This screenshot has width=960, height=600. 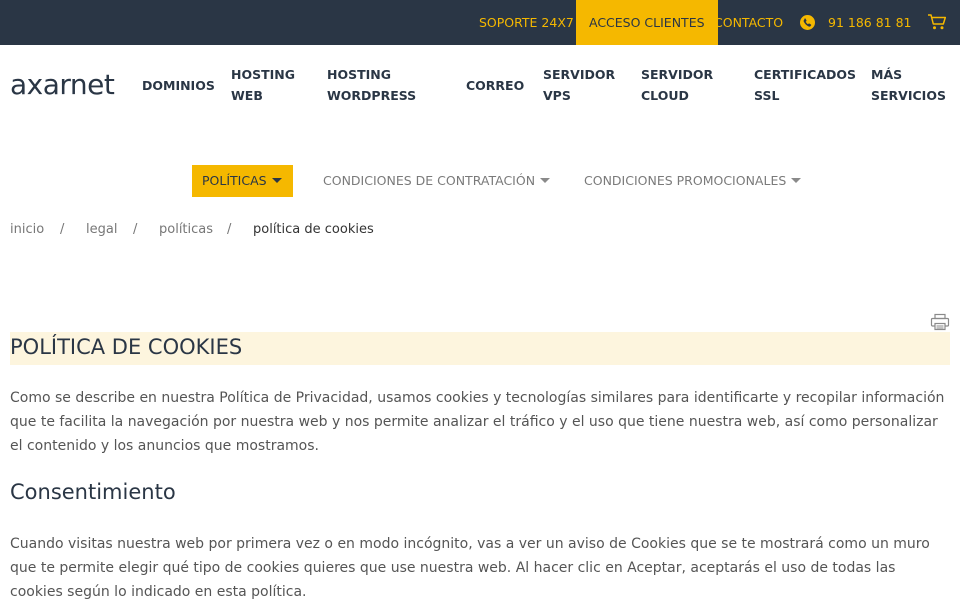 I want to click on nav-cloud: SERVIDOR CLOUD, so click(x=677, y=85).